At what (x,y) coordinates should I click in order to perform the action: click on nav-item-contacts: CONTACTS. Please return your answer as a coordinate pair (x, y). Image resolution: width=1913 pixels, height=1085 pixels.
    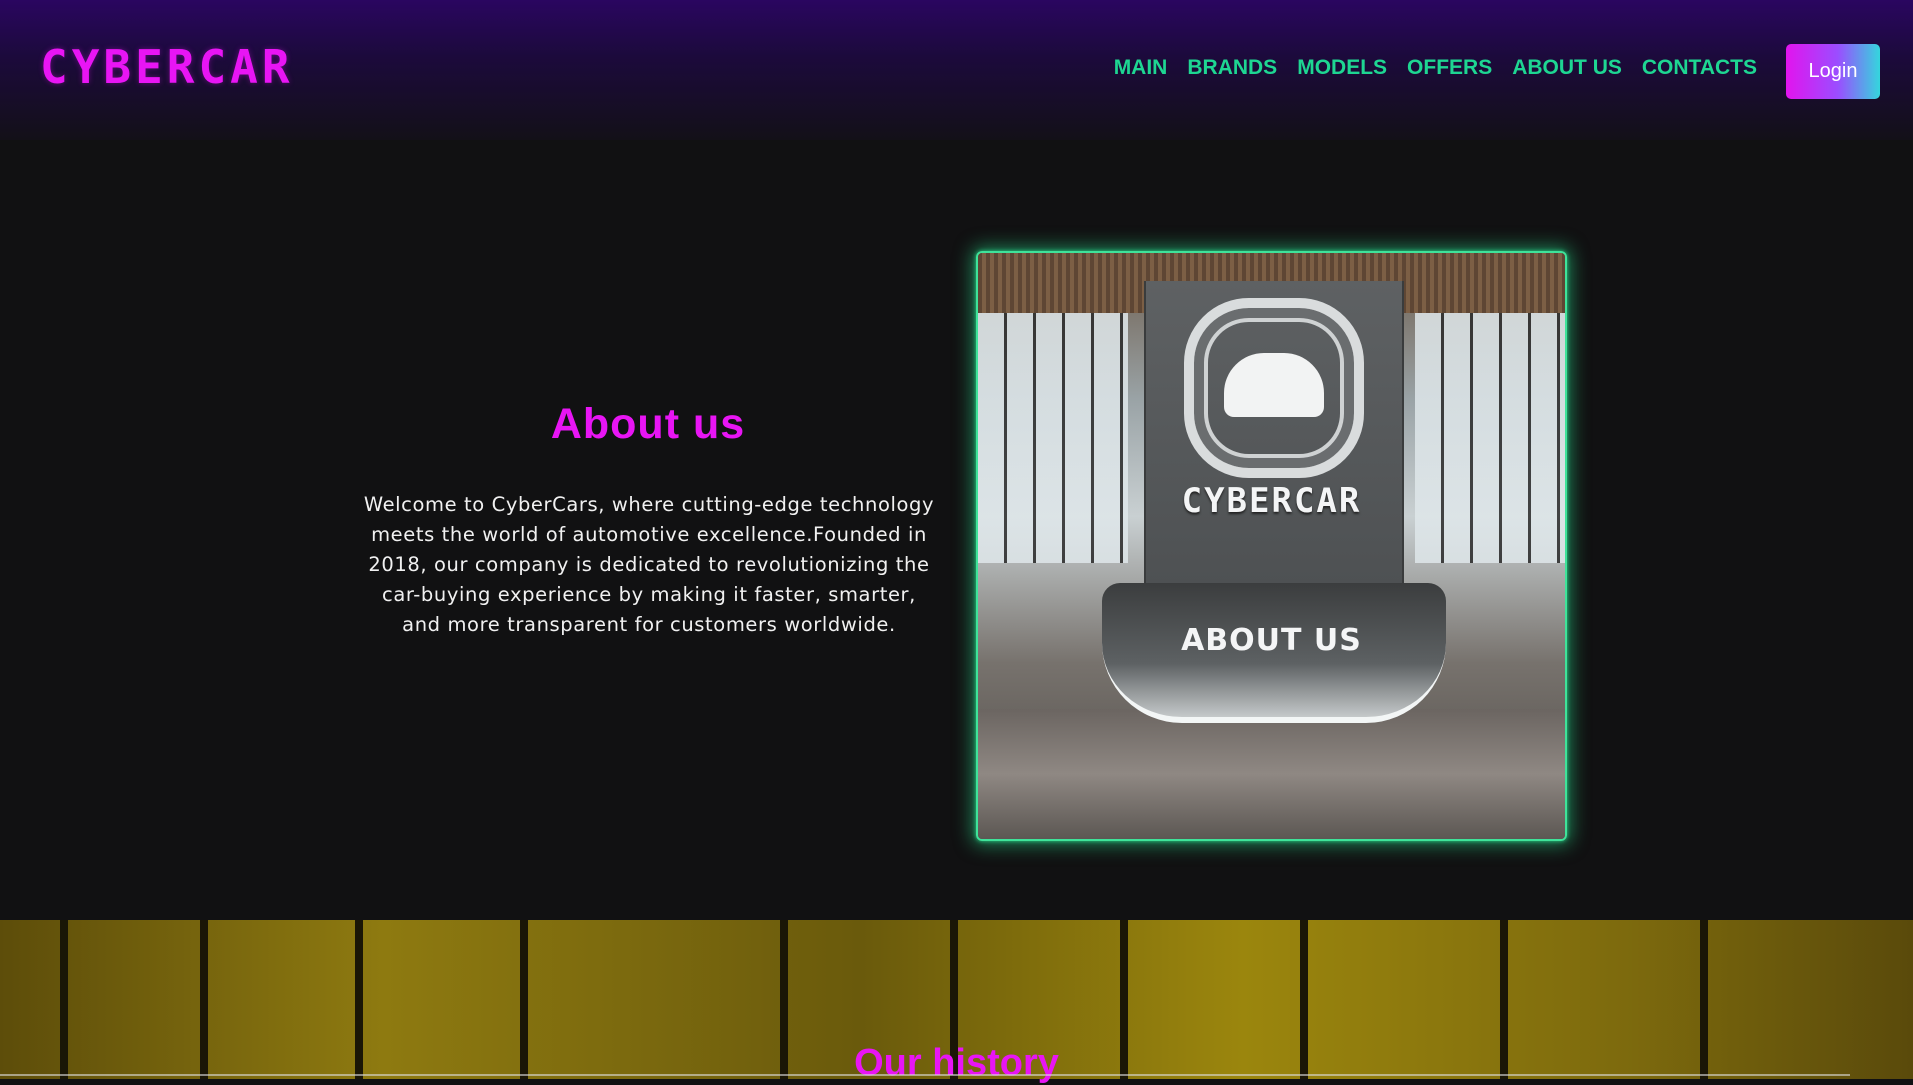
    Looking at the image, I should click on (1699, 68).